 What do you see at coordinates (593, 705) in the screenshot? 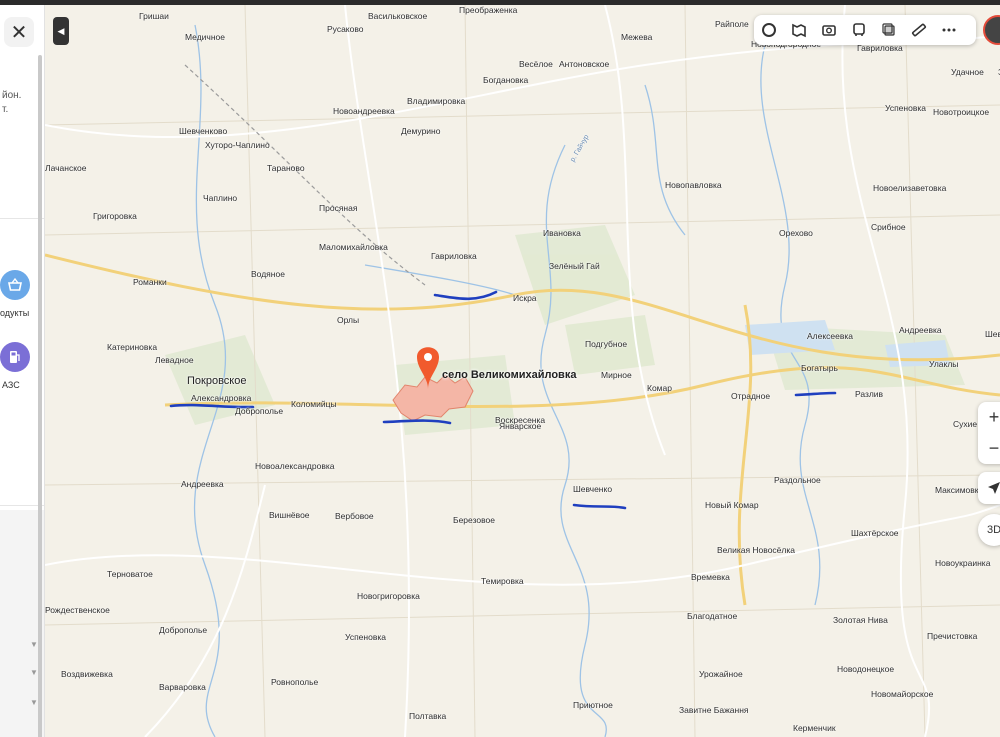
I see `place-label: Приютное` at bounding box center [593, 705].